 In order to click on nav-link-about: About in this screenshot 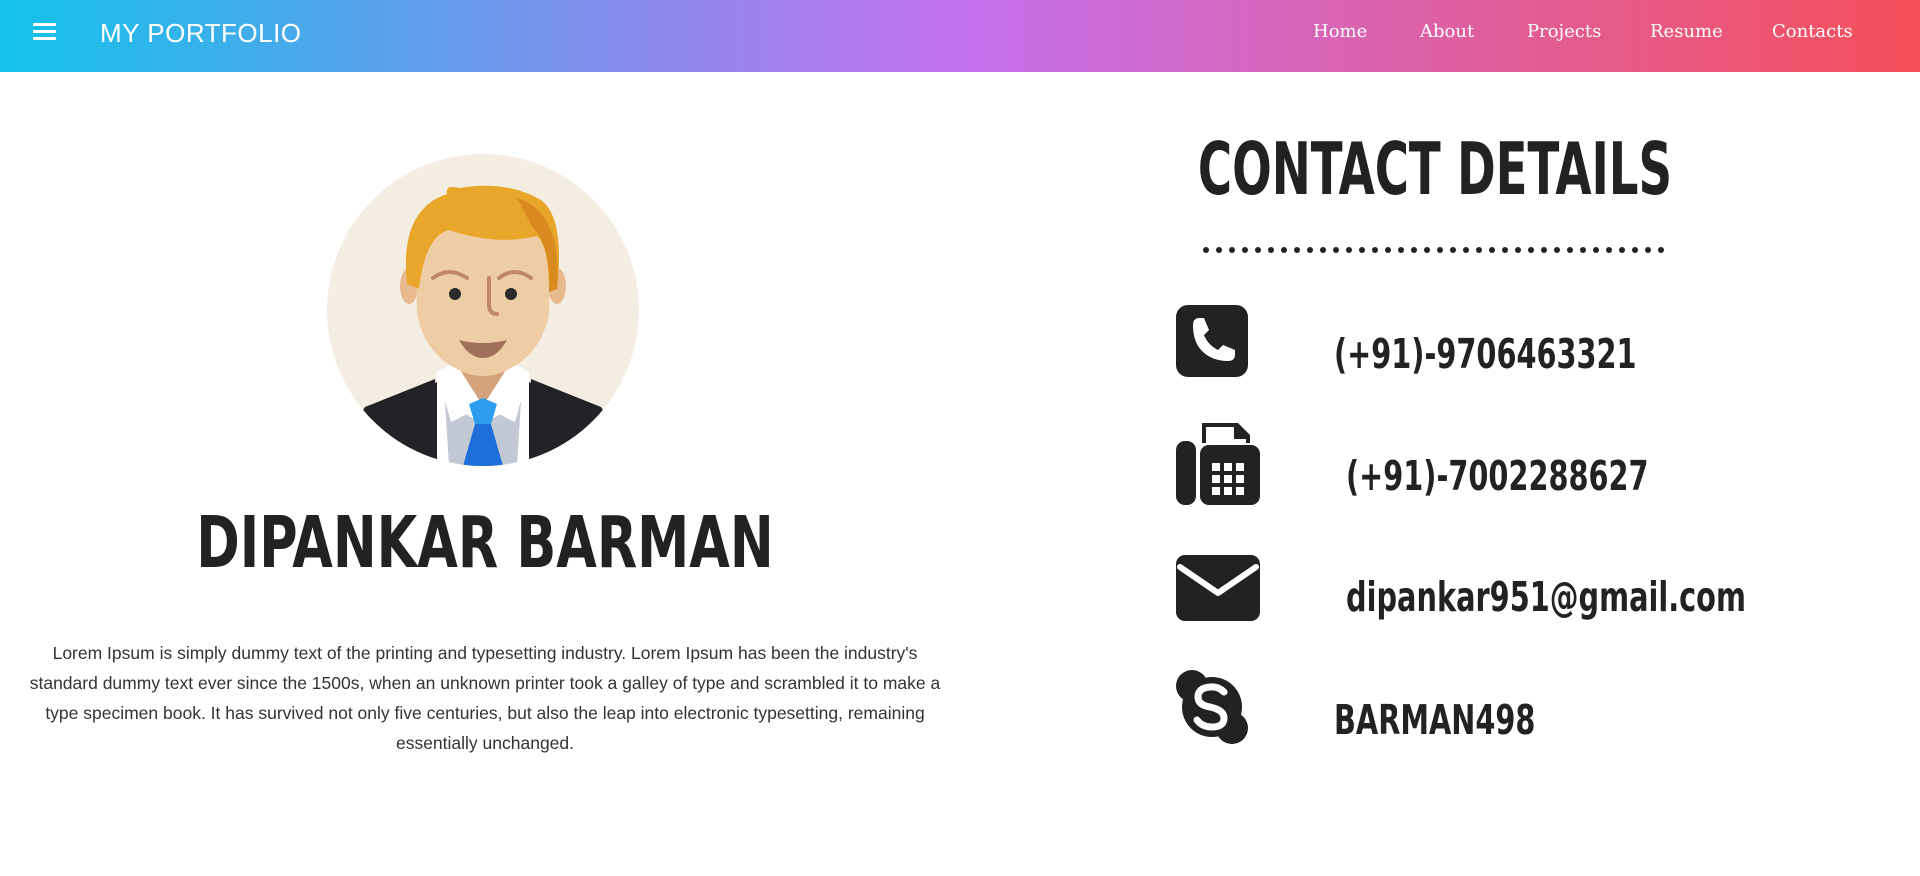, I will do `click(1447, 31)`.